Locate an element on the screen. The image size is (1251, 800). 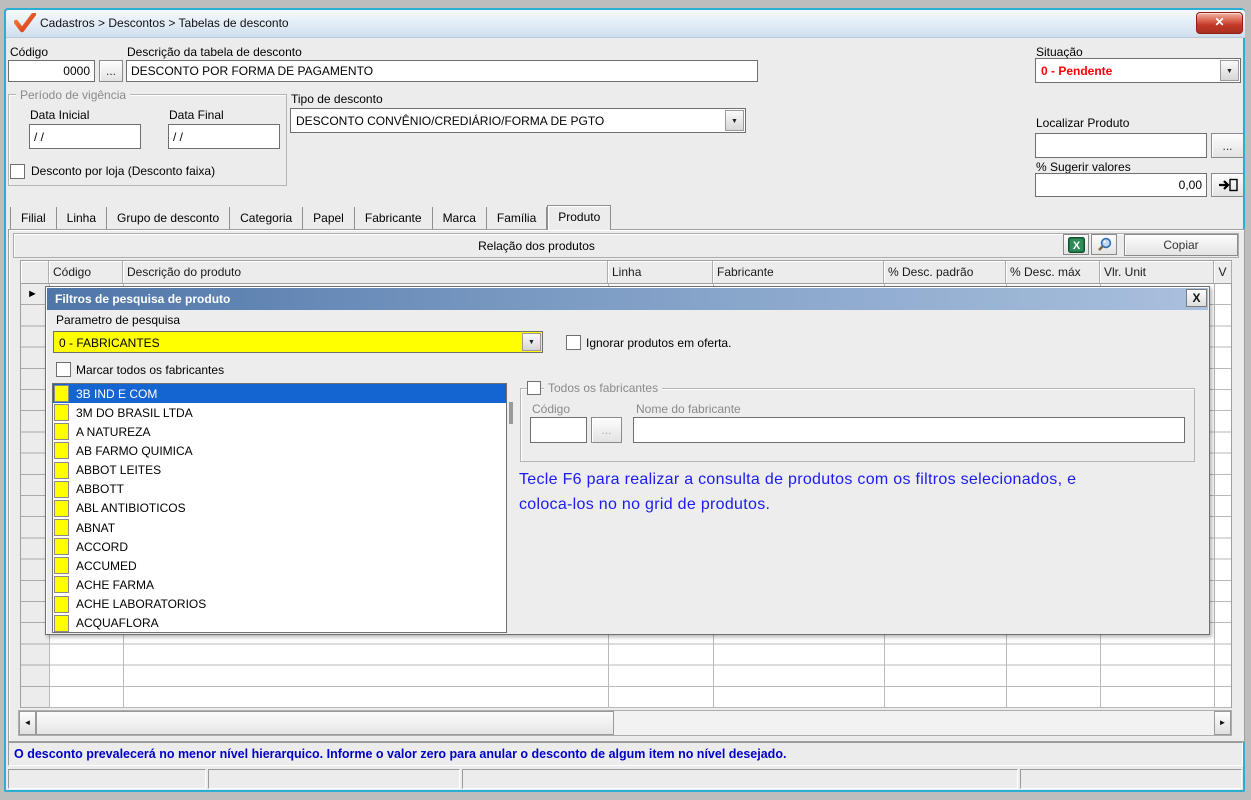
manufacturer-name: ABL ANTIBIOTICOS is located at coordinates (131, 508).